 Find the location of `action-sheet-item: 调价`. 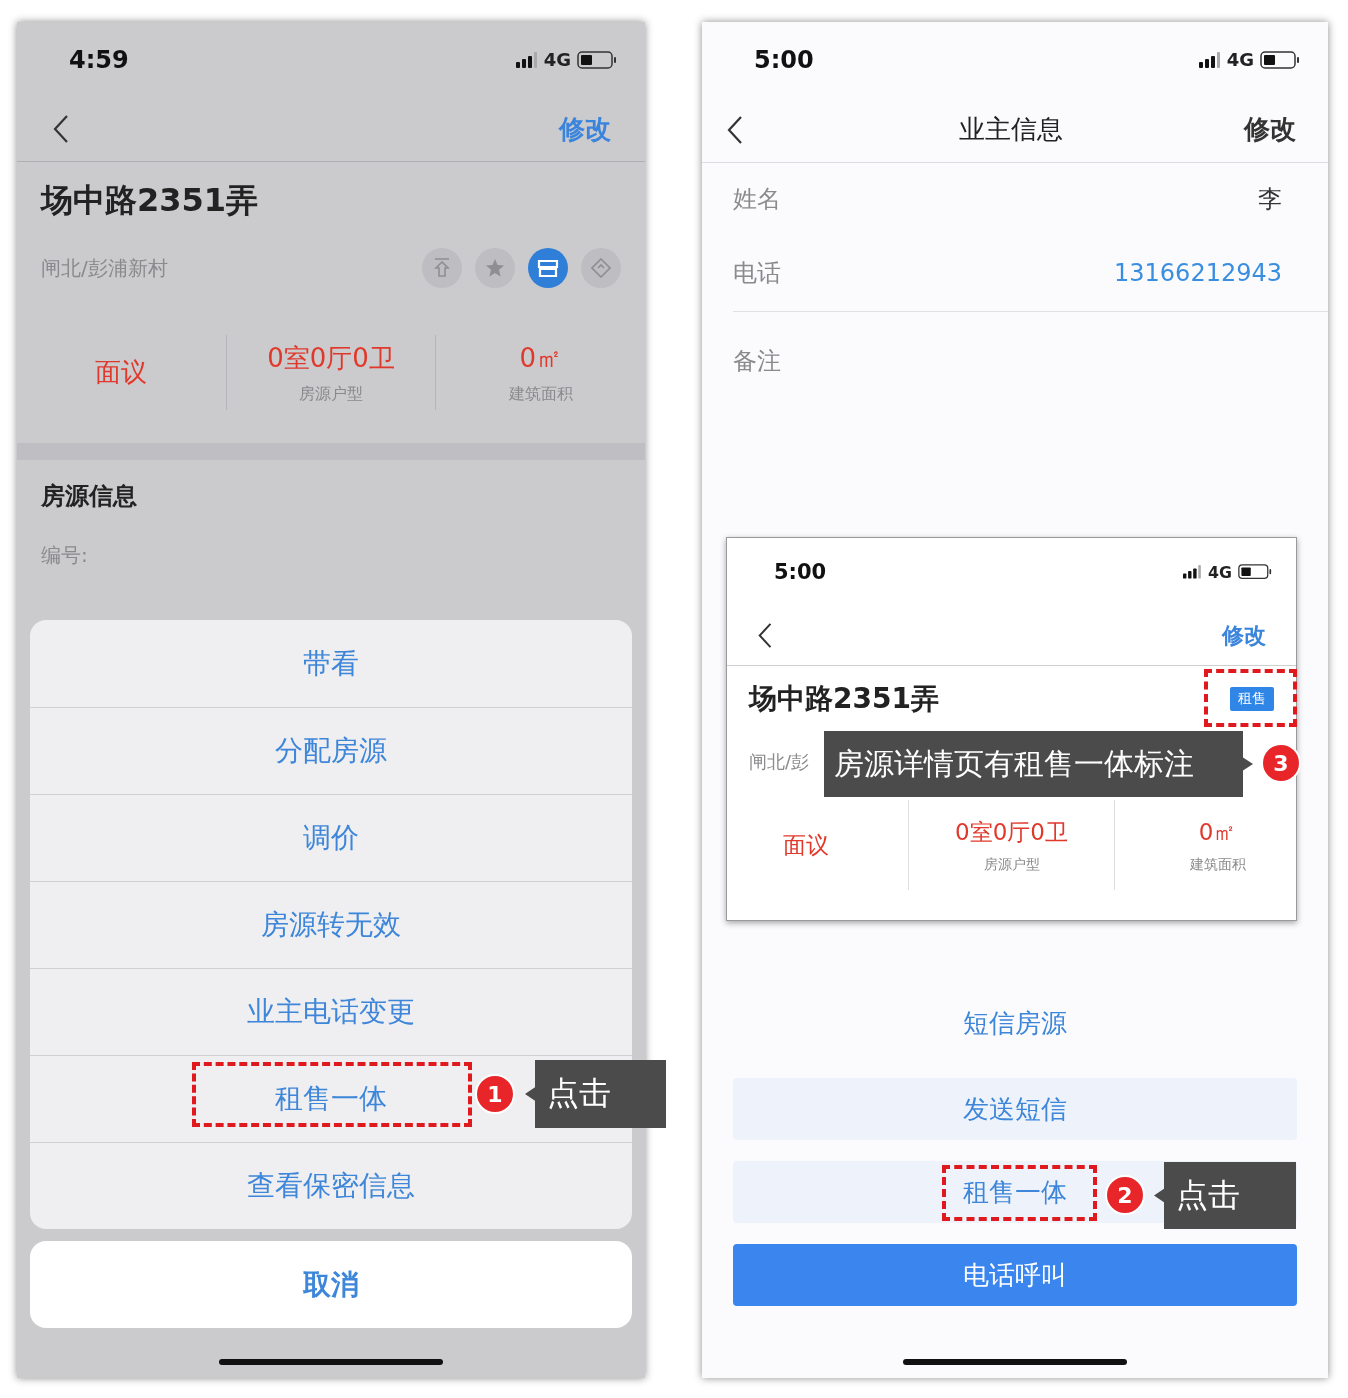

action-sheet-item: 调价 is located at coordinates (331, 837).